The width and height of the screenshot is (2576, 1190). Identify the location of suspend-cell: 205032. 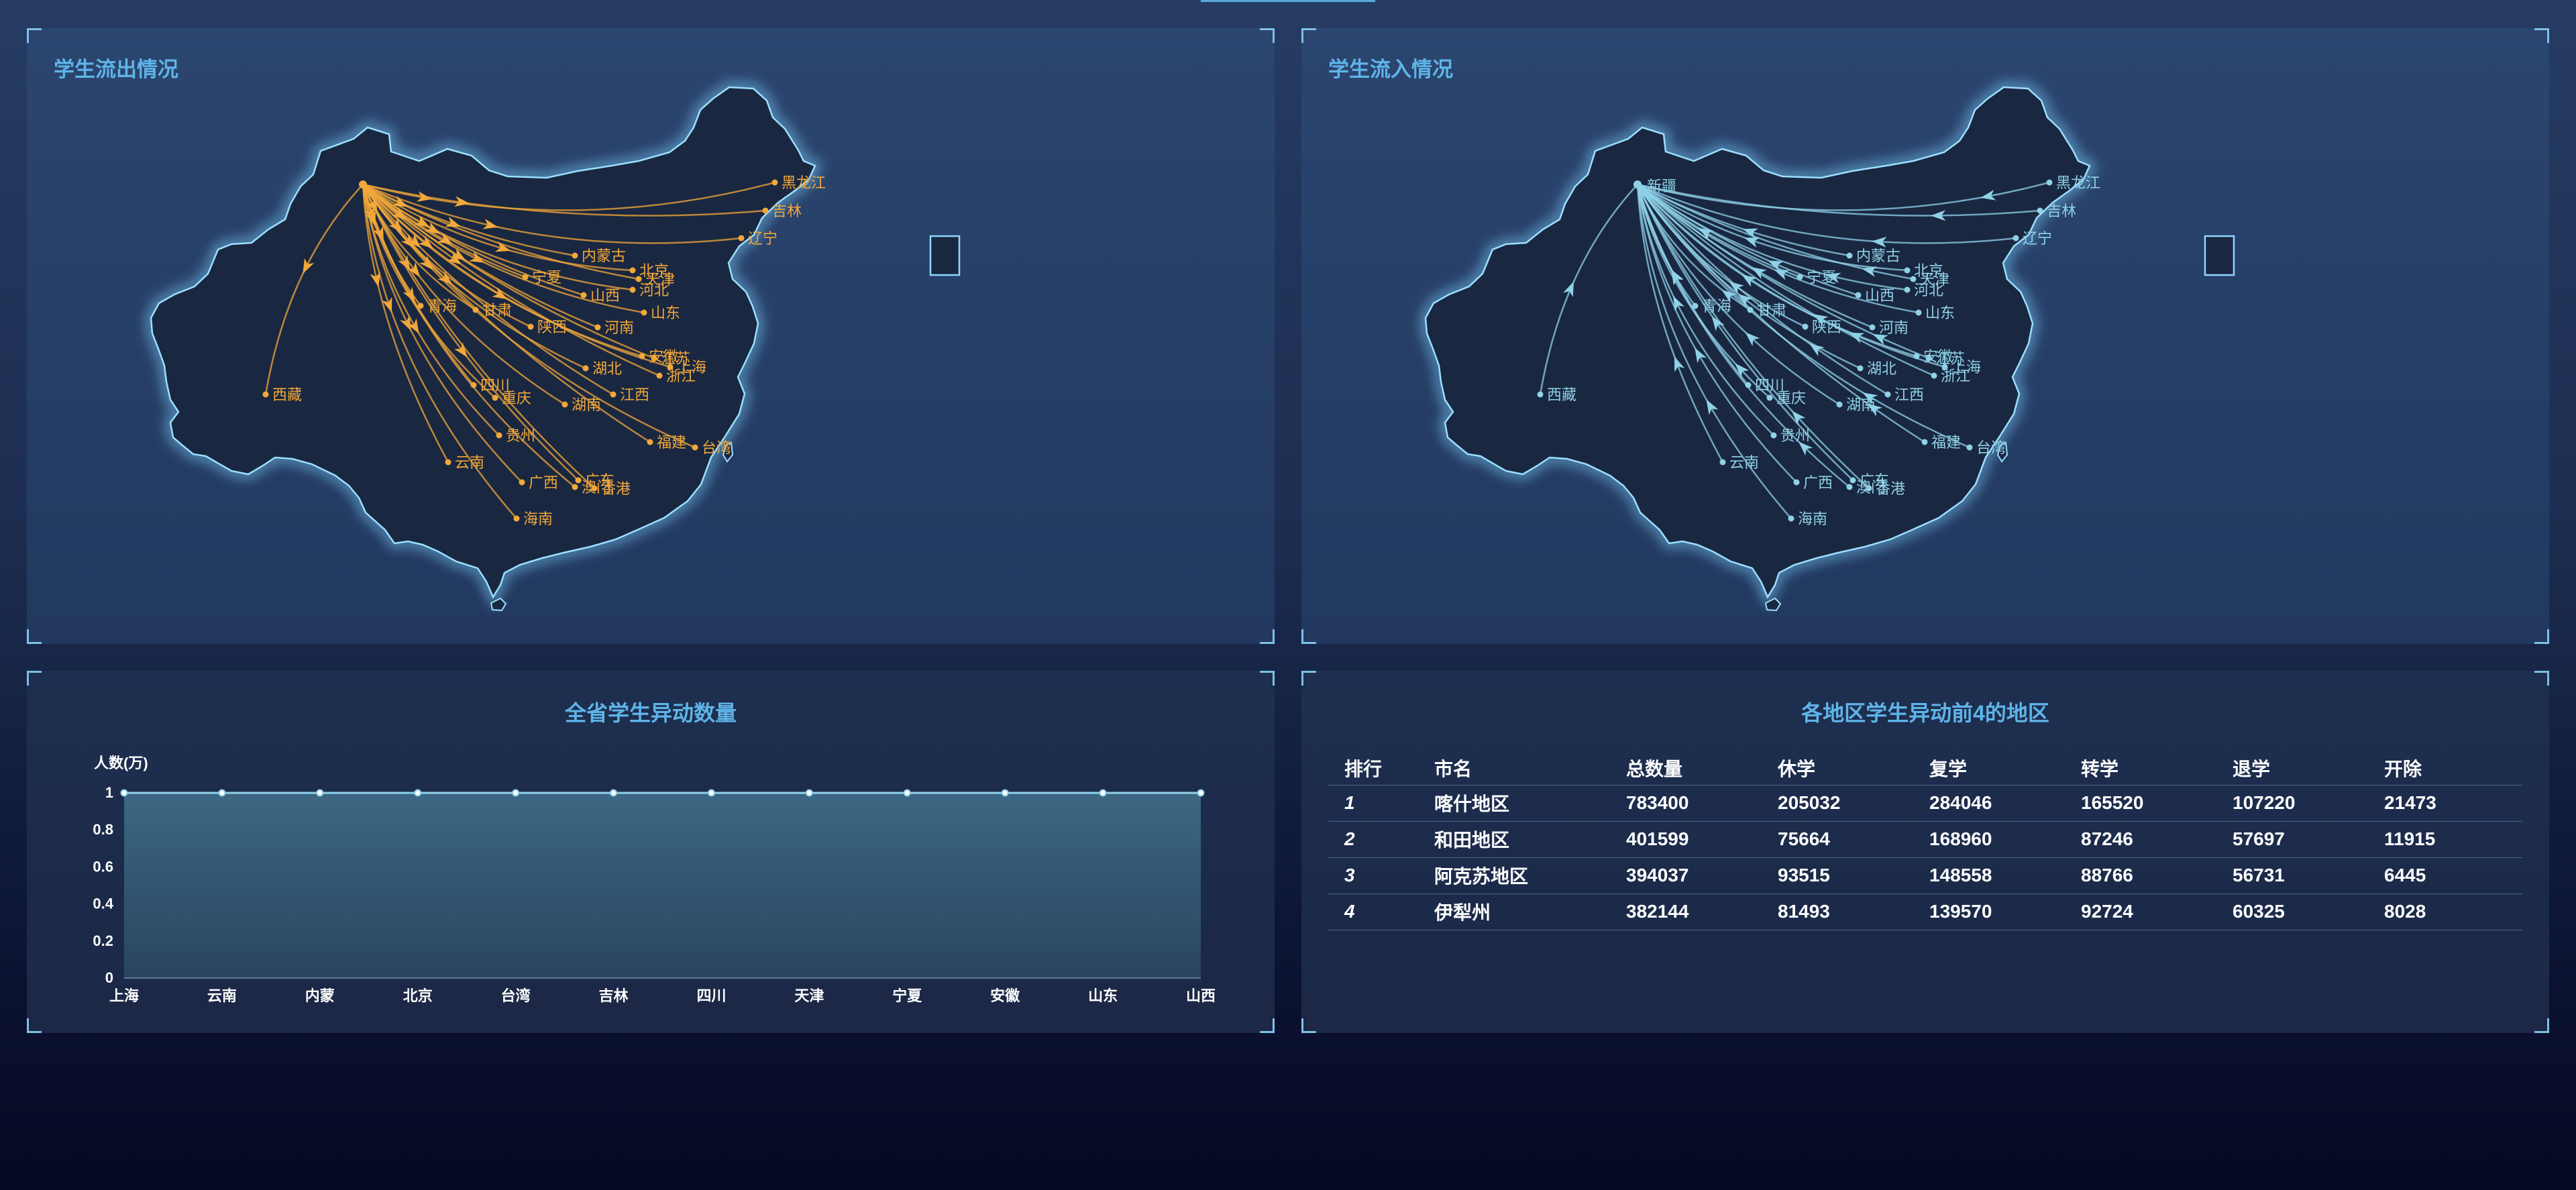
(1853, 803).